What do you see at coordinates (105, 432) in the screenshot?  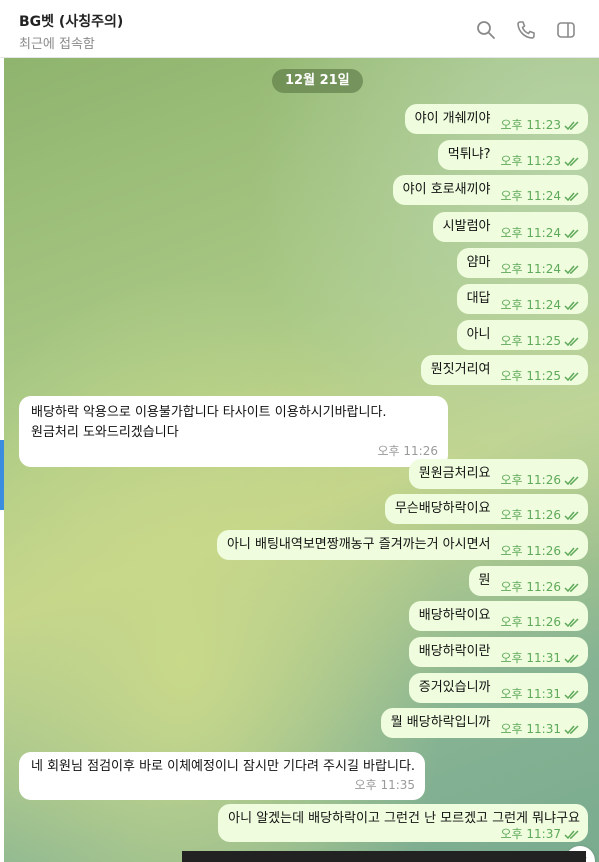 I see `message-text-line2: 원금처리 도와드리겠습니다` at bounding box center [105, 432].